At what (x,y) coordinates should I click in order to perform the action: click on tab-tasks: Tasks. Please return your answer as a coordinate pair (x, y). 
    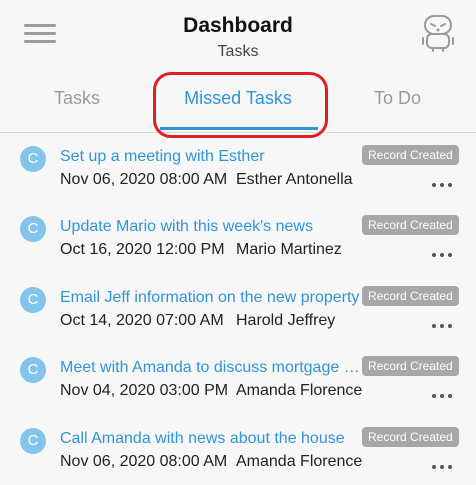
    Looking at the image, I should click on (77, 98).